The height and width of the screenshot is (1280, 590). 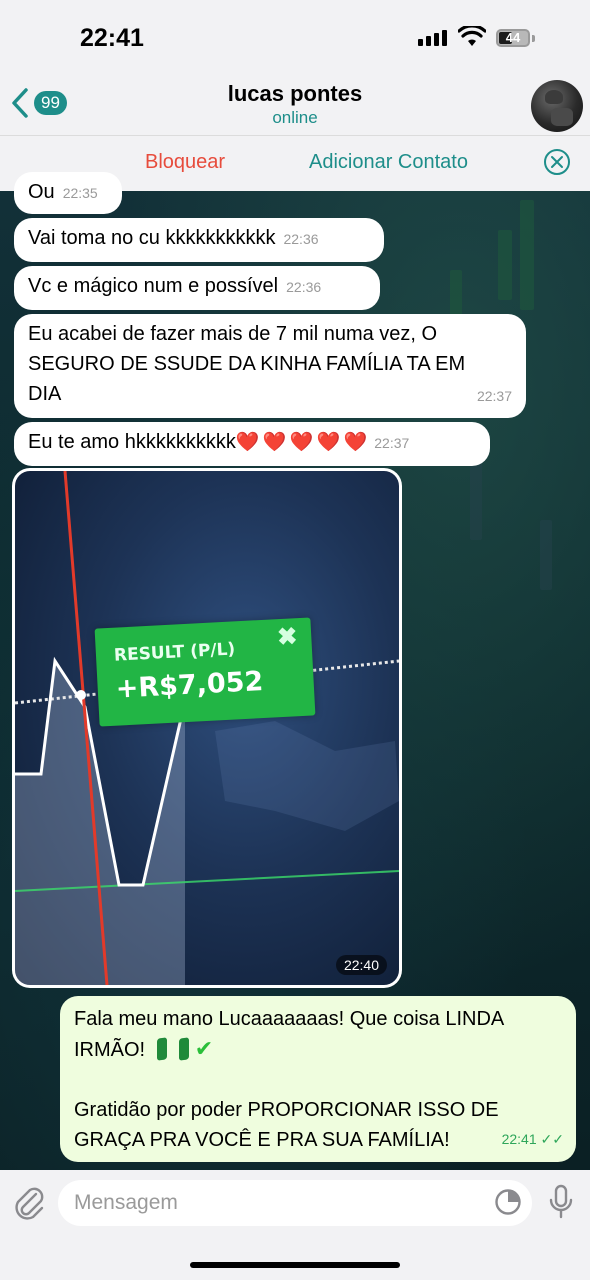 I want to click on message-text: Vai toma no cu kkkkkkkkkkk, so click(x=152, y=238).